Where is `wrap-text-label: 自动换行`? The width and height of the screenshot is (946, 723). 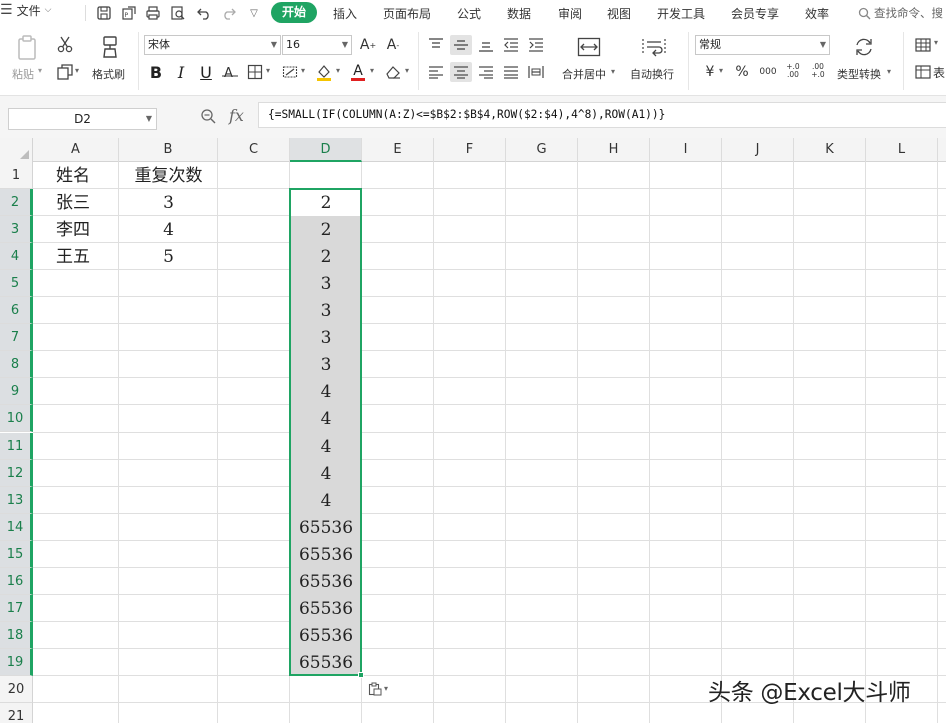
wrap-text-label: 自动换行 is located at coordinates (652, 74).